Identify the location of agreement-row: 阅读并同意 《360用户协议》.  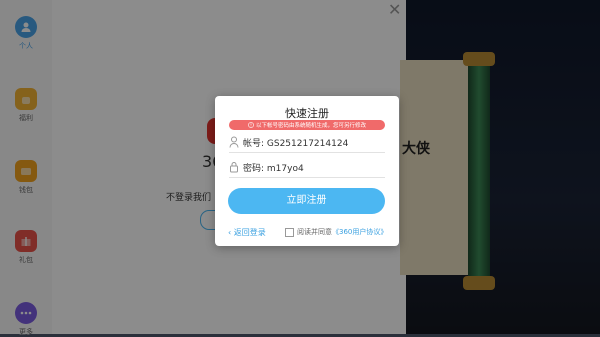
(336, 232).